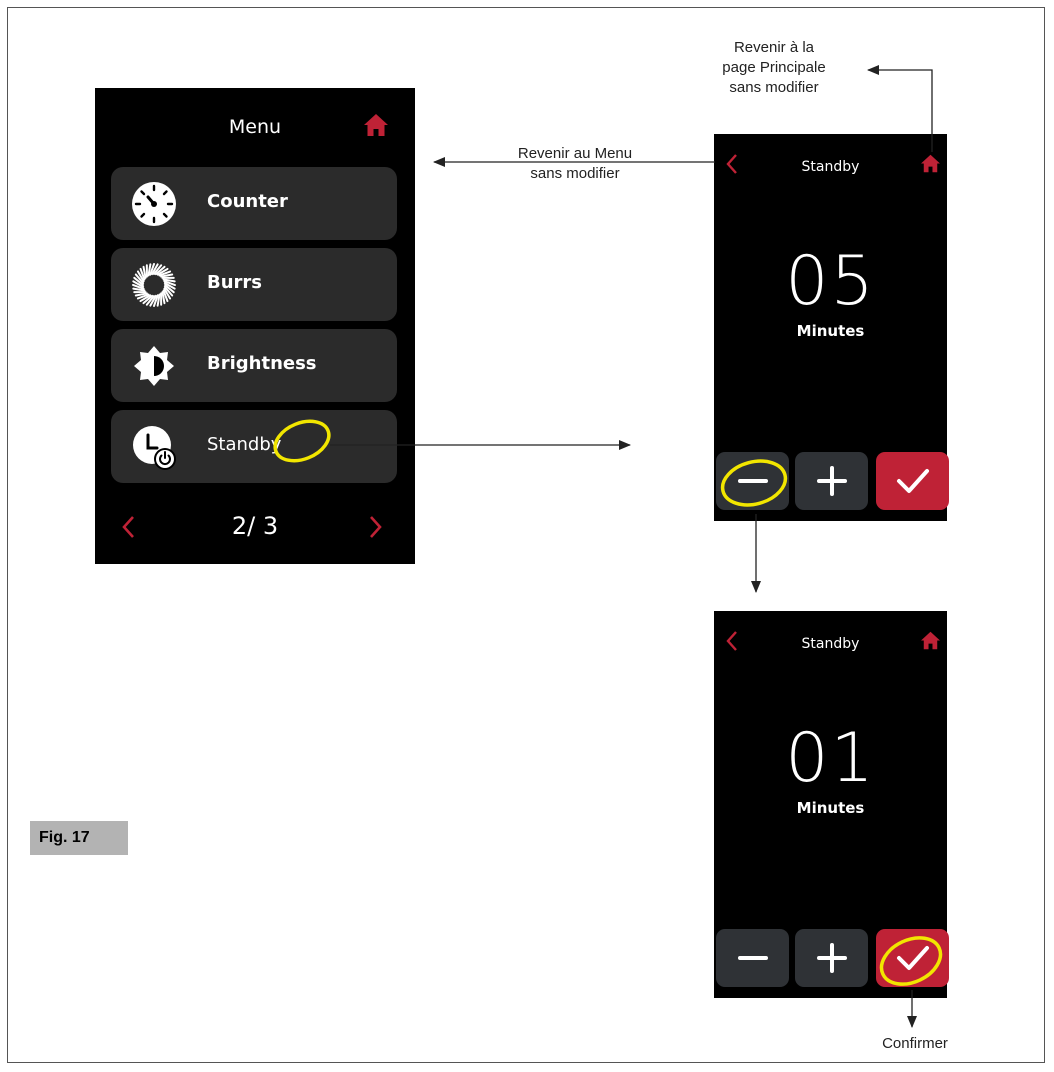 The height and width of the screenshot is (1072, 1054). Describe the element at coordinates (754, 483) in the screenshot. I see `highlight-minus` at that location.